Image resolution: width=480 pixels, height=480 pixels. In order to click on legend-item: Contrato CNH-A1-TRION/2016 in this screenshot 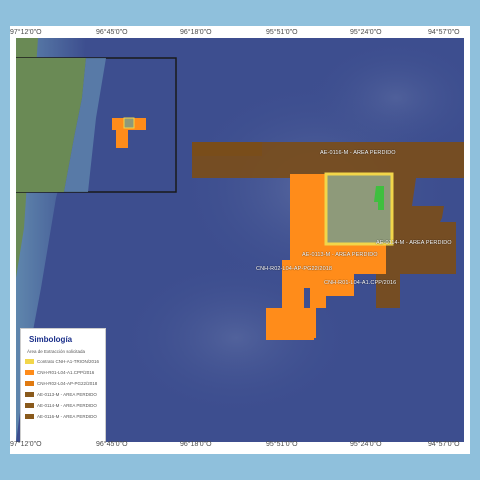, I will do `click(63, 361)`.